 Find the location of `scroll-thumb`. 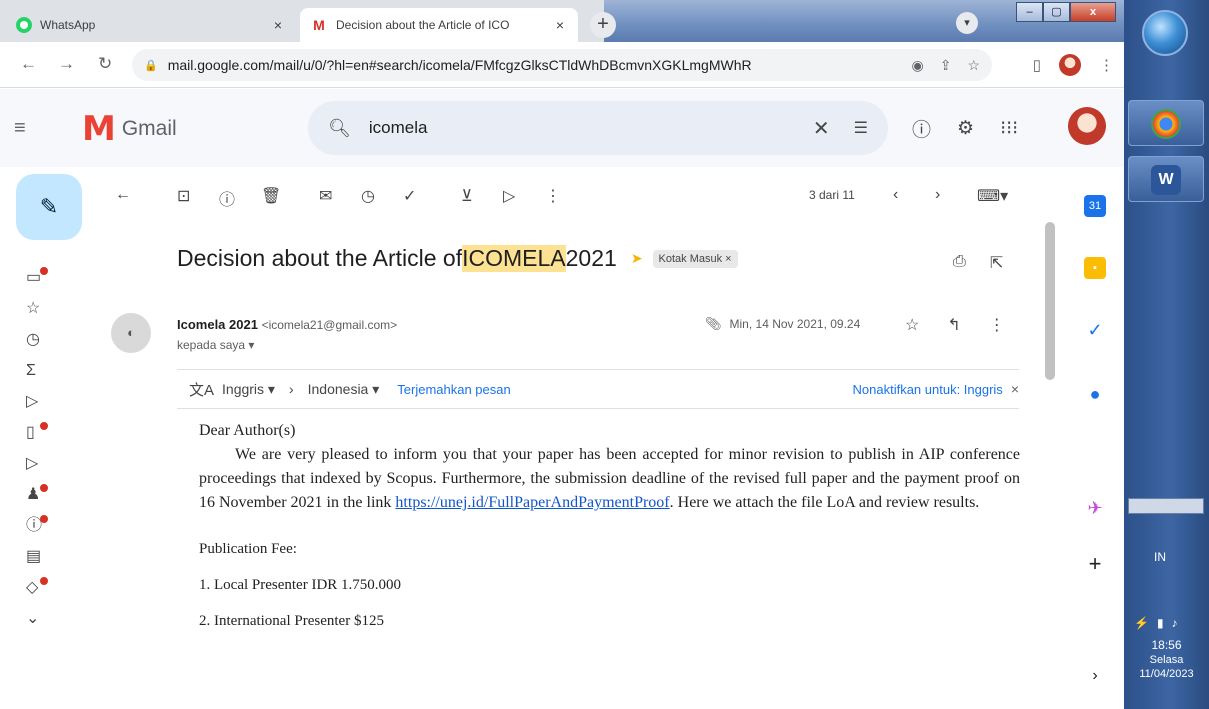

scroll-thumb is located at coordinates (1050, 301).